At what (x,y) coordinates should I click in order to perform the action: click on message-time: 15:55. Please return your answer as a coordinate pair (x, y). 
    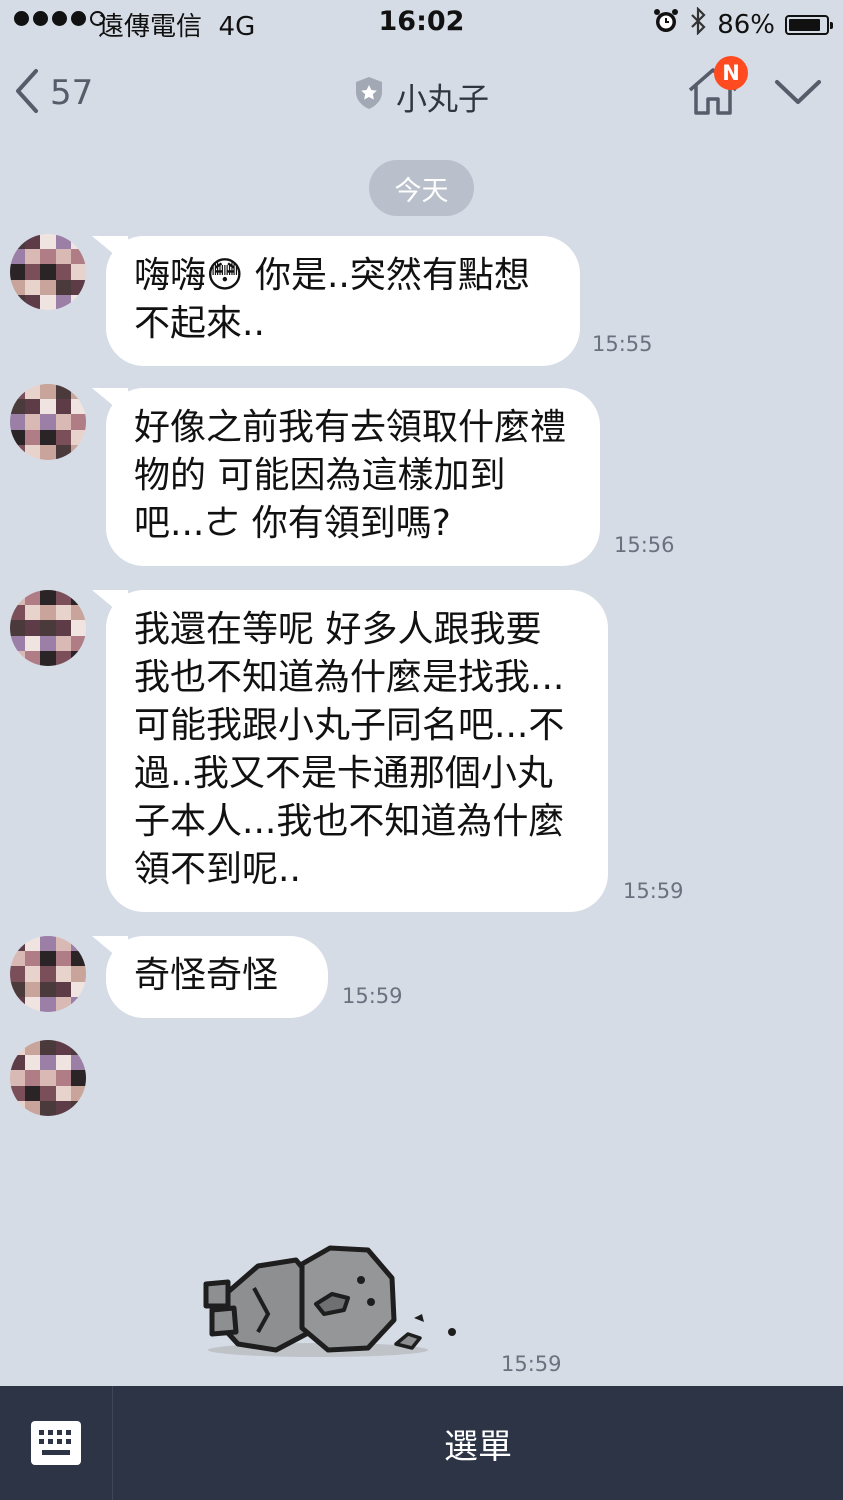
    Looking at the image, I should click on (622, 344).